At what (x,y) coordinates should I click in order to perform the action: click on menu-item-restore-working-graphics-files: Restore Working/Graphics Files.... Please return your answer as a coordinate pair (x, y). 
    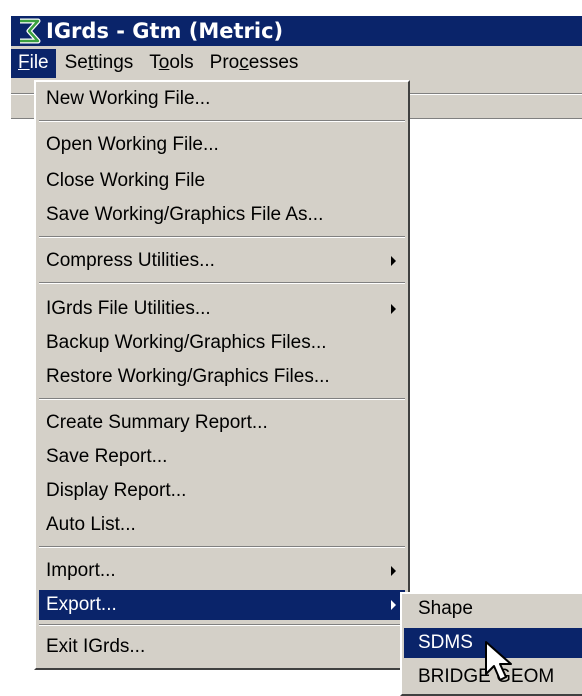
    Looking at the image, I should click on (222, 377).